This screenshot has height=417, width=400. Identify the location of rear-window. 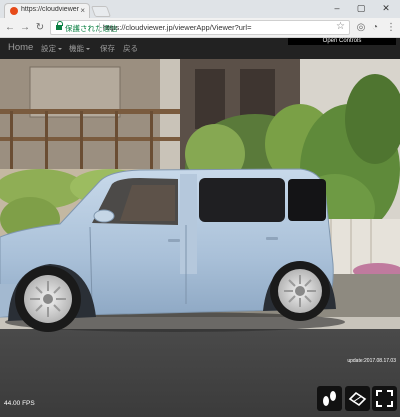
(307, 200).